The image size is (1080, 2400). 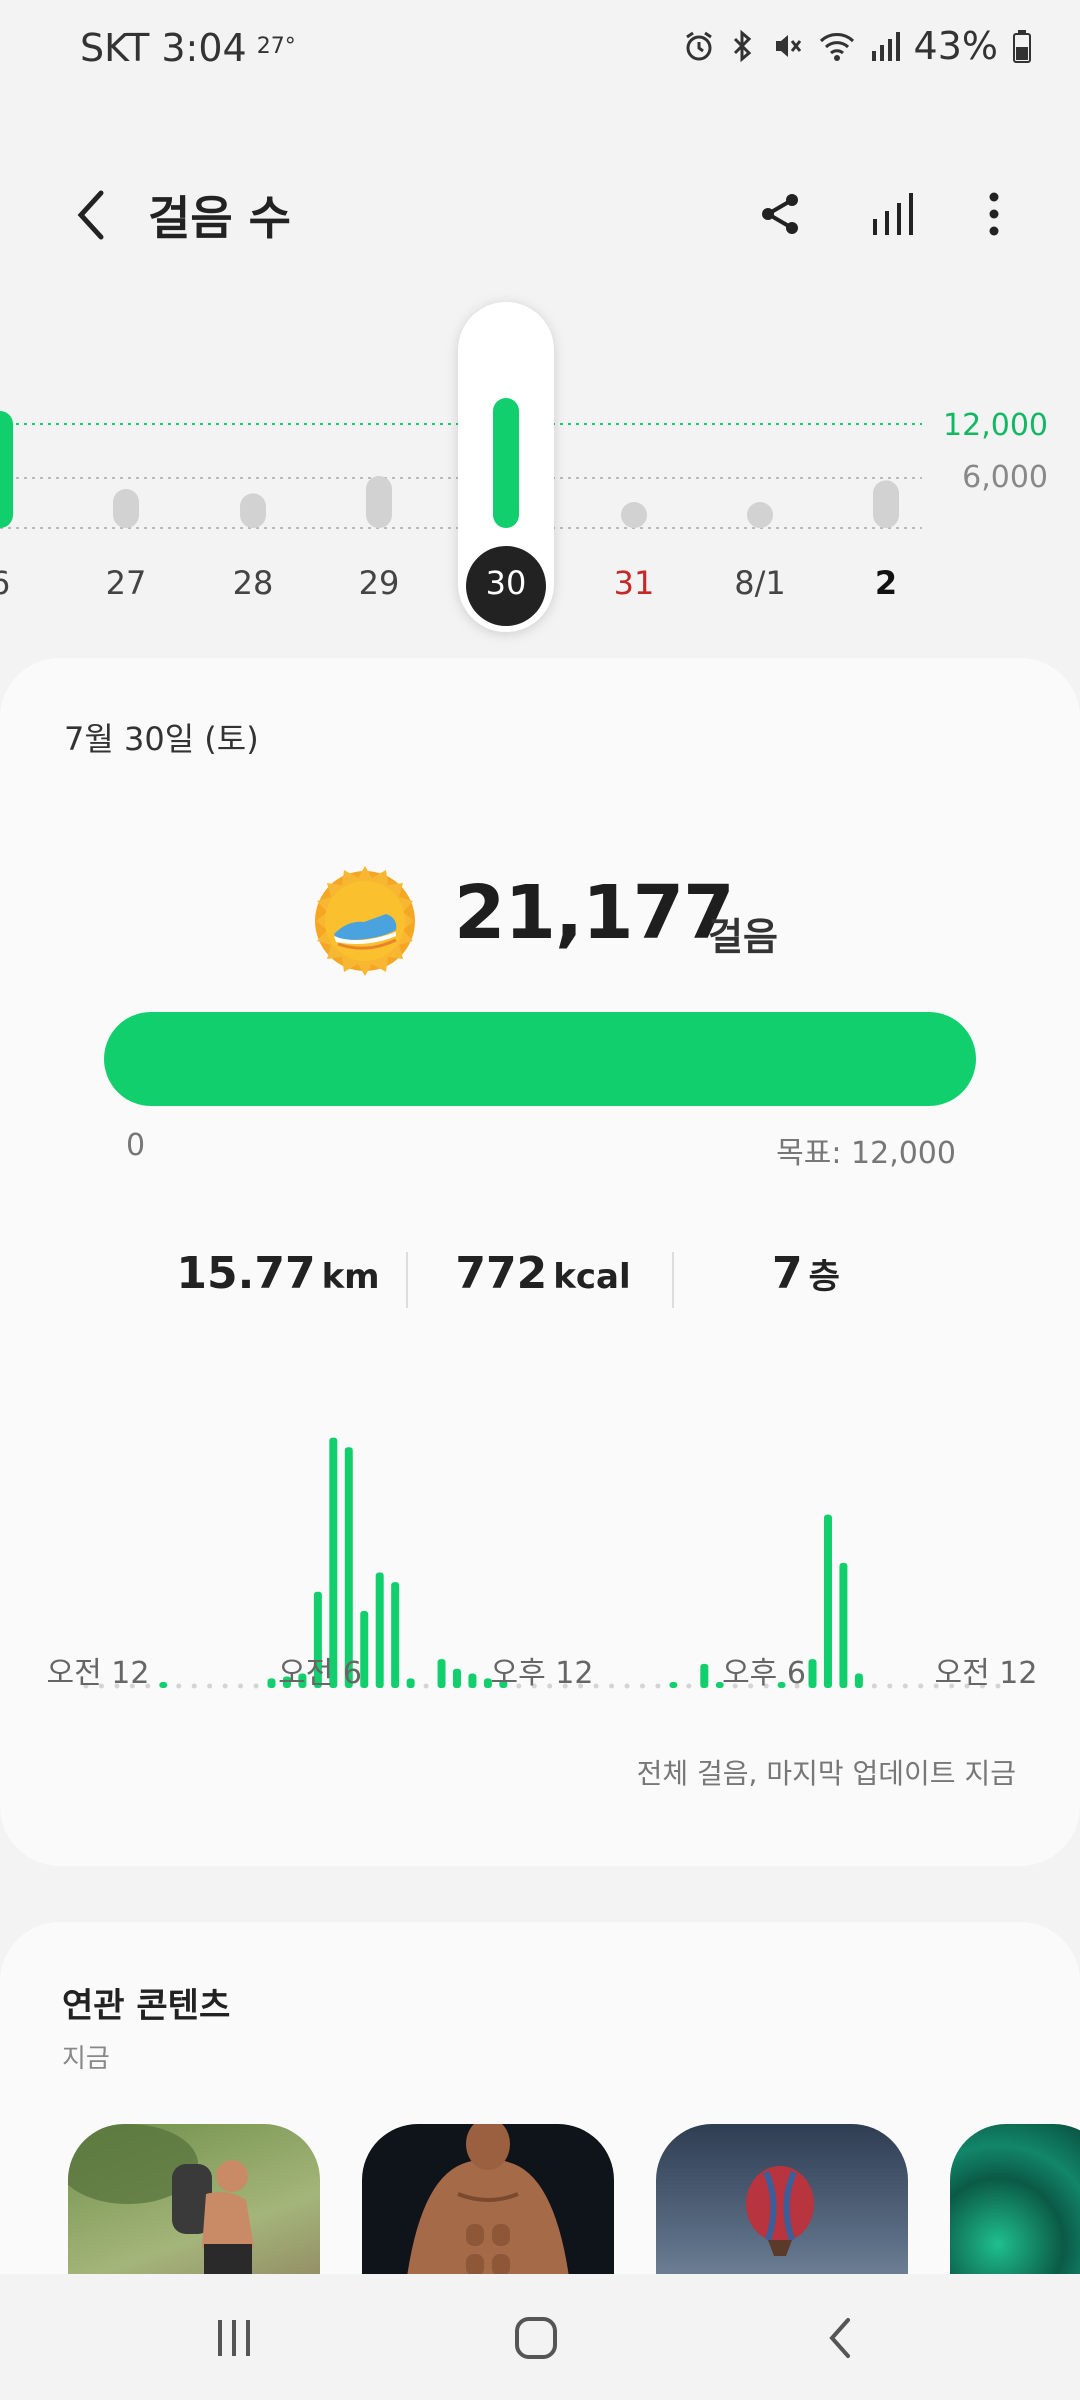 I want to click on floors-value: 7, so click(x=787, y=1273).